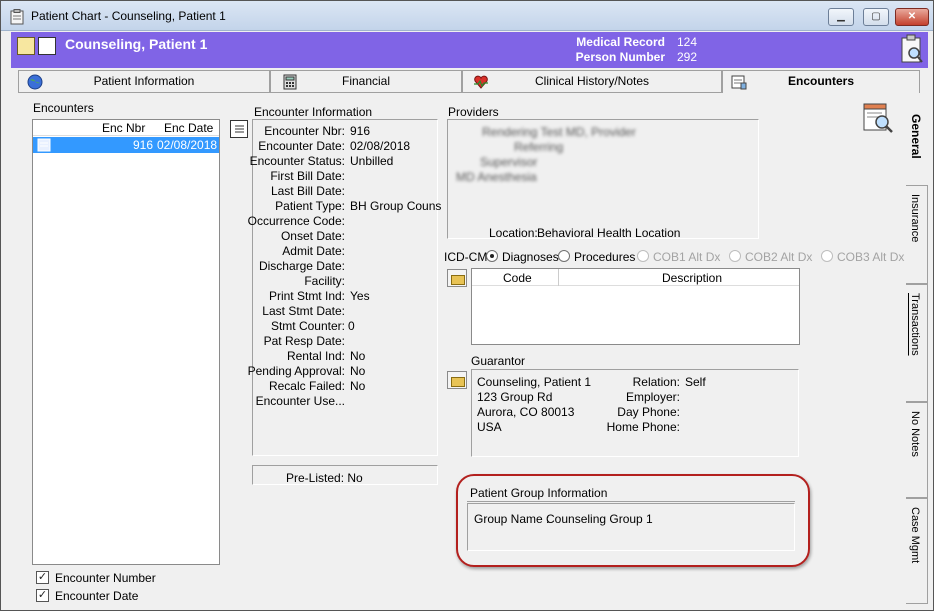  What do you see at coordinates (912, 49) in the screenshot?
I see `clipboard-search-icon` at bounding box center [912, 49].